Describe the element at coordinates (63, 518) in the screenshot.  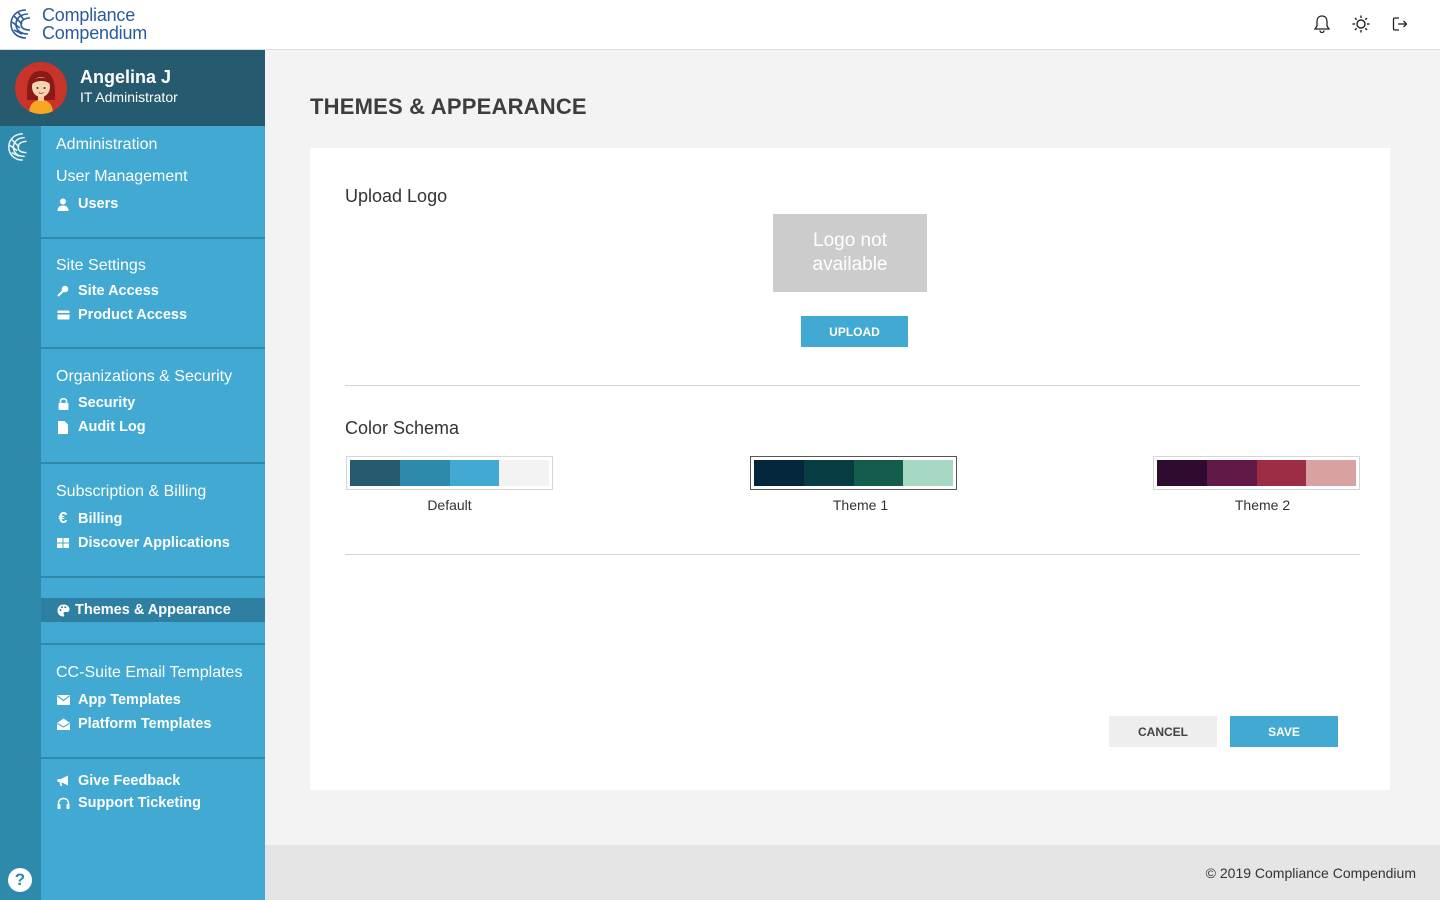
I see `euro-icon: €` at that location.